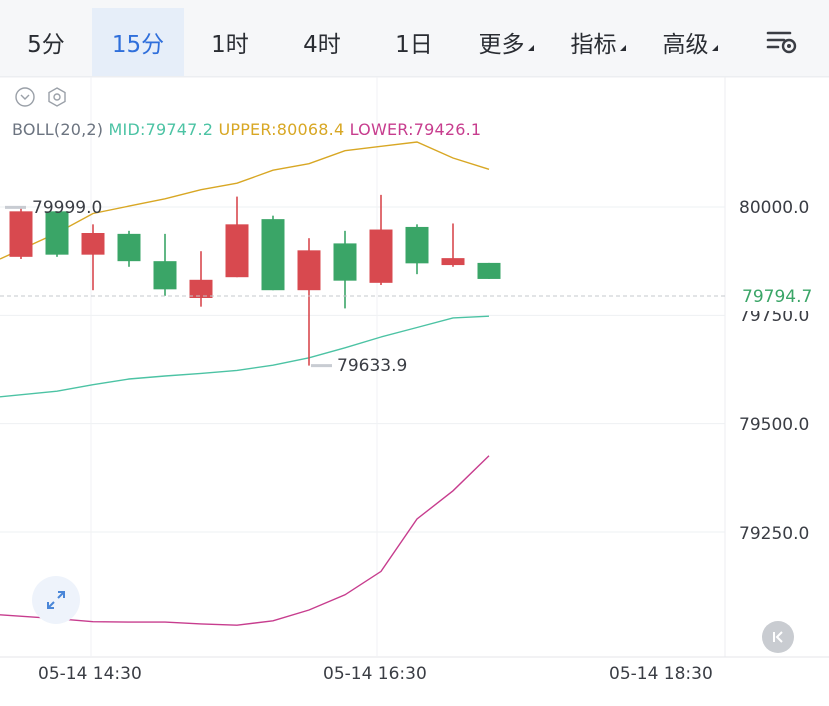 The width and height of the screenshot is (829, 706). What do you see at coordinates (41, 97) in the screenshot?
I see `indicator-toolbar` at bounding box center [41, 97].